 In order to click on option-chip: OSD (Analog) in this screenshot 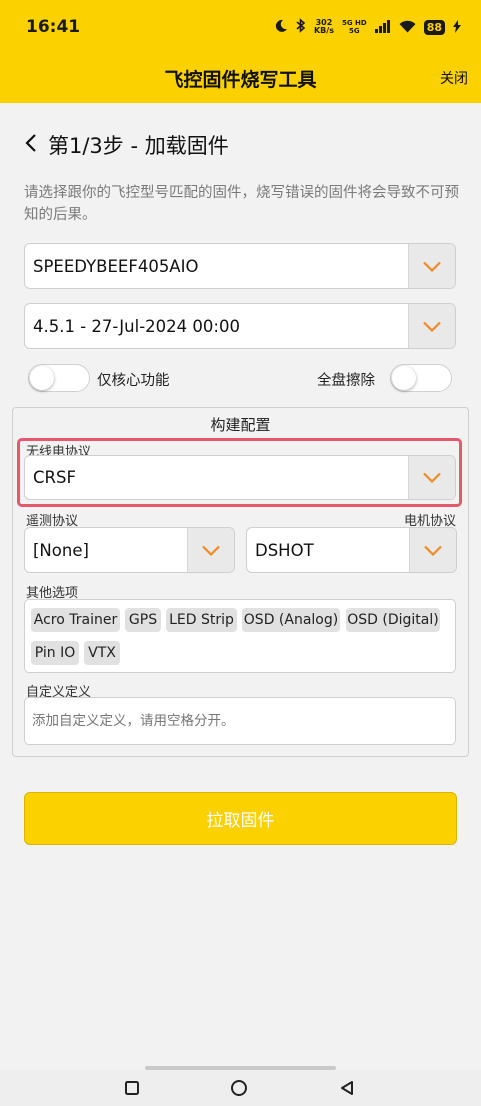, I will do `click(291, 620)`.